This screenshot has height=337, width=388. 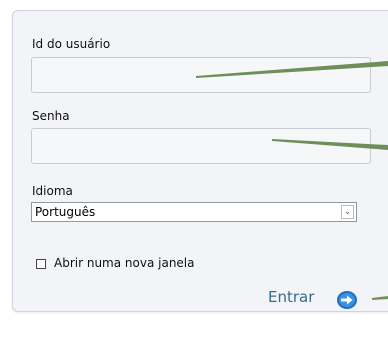 What do you see at coordinates (330, 144) in the screenshot?
I see `callout-password` at bounding box center [330, 144].